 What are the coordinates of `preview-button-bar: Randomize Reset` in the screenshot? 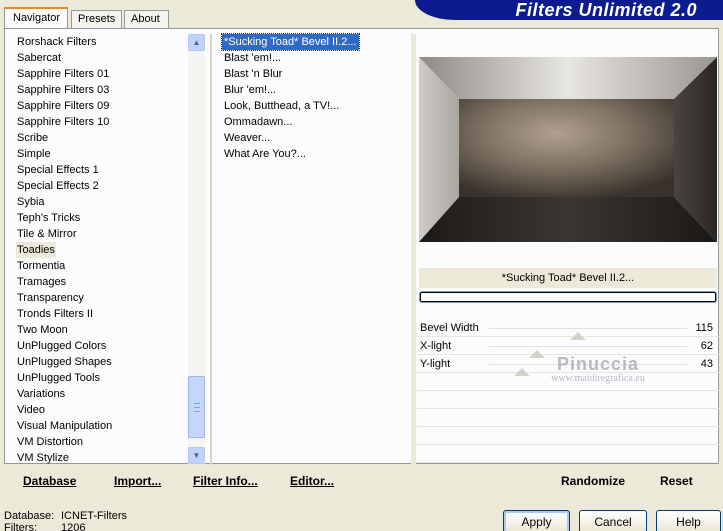 It's located at (568, 478).